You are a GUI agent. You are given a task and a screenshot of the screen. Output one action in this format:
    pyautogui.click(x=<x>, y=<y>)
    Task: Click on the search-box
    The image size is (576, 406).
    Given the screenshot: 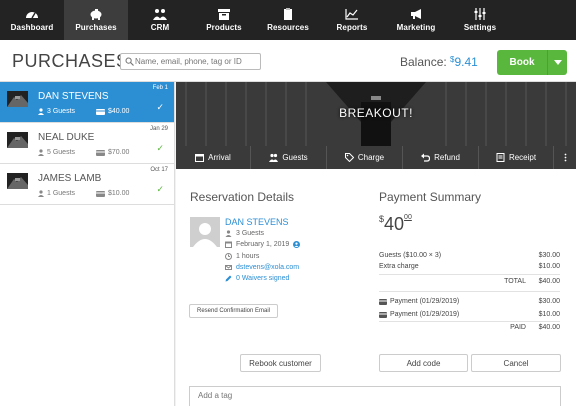 What is the action you would take?
    pyautogui.click(x=190, y=61)
    